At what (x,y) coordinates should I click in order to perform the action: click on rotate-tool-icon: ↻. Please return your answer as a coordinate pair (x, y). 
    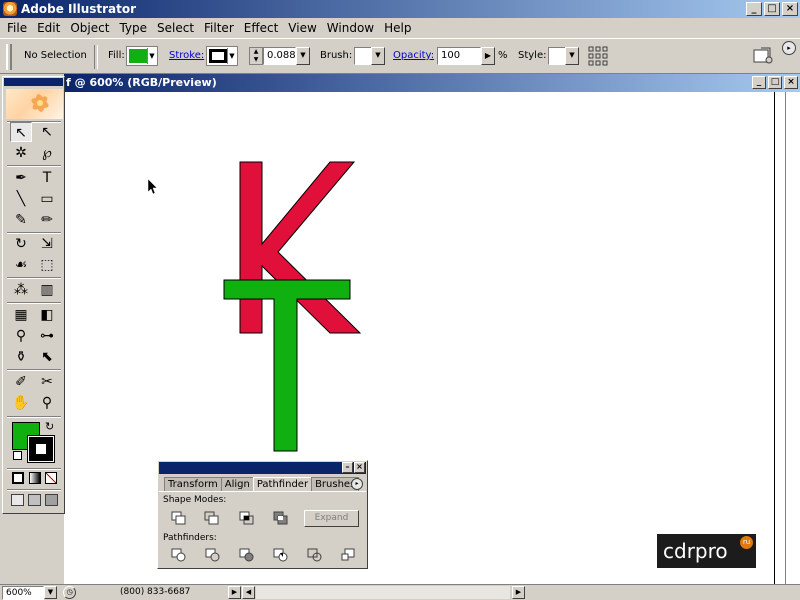
    Looking at the image, I should click on (21, 244).